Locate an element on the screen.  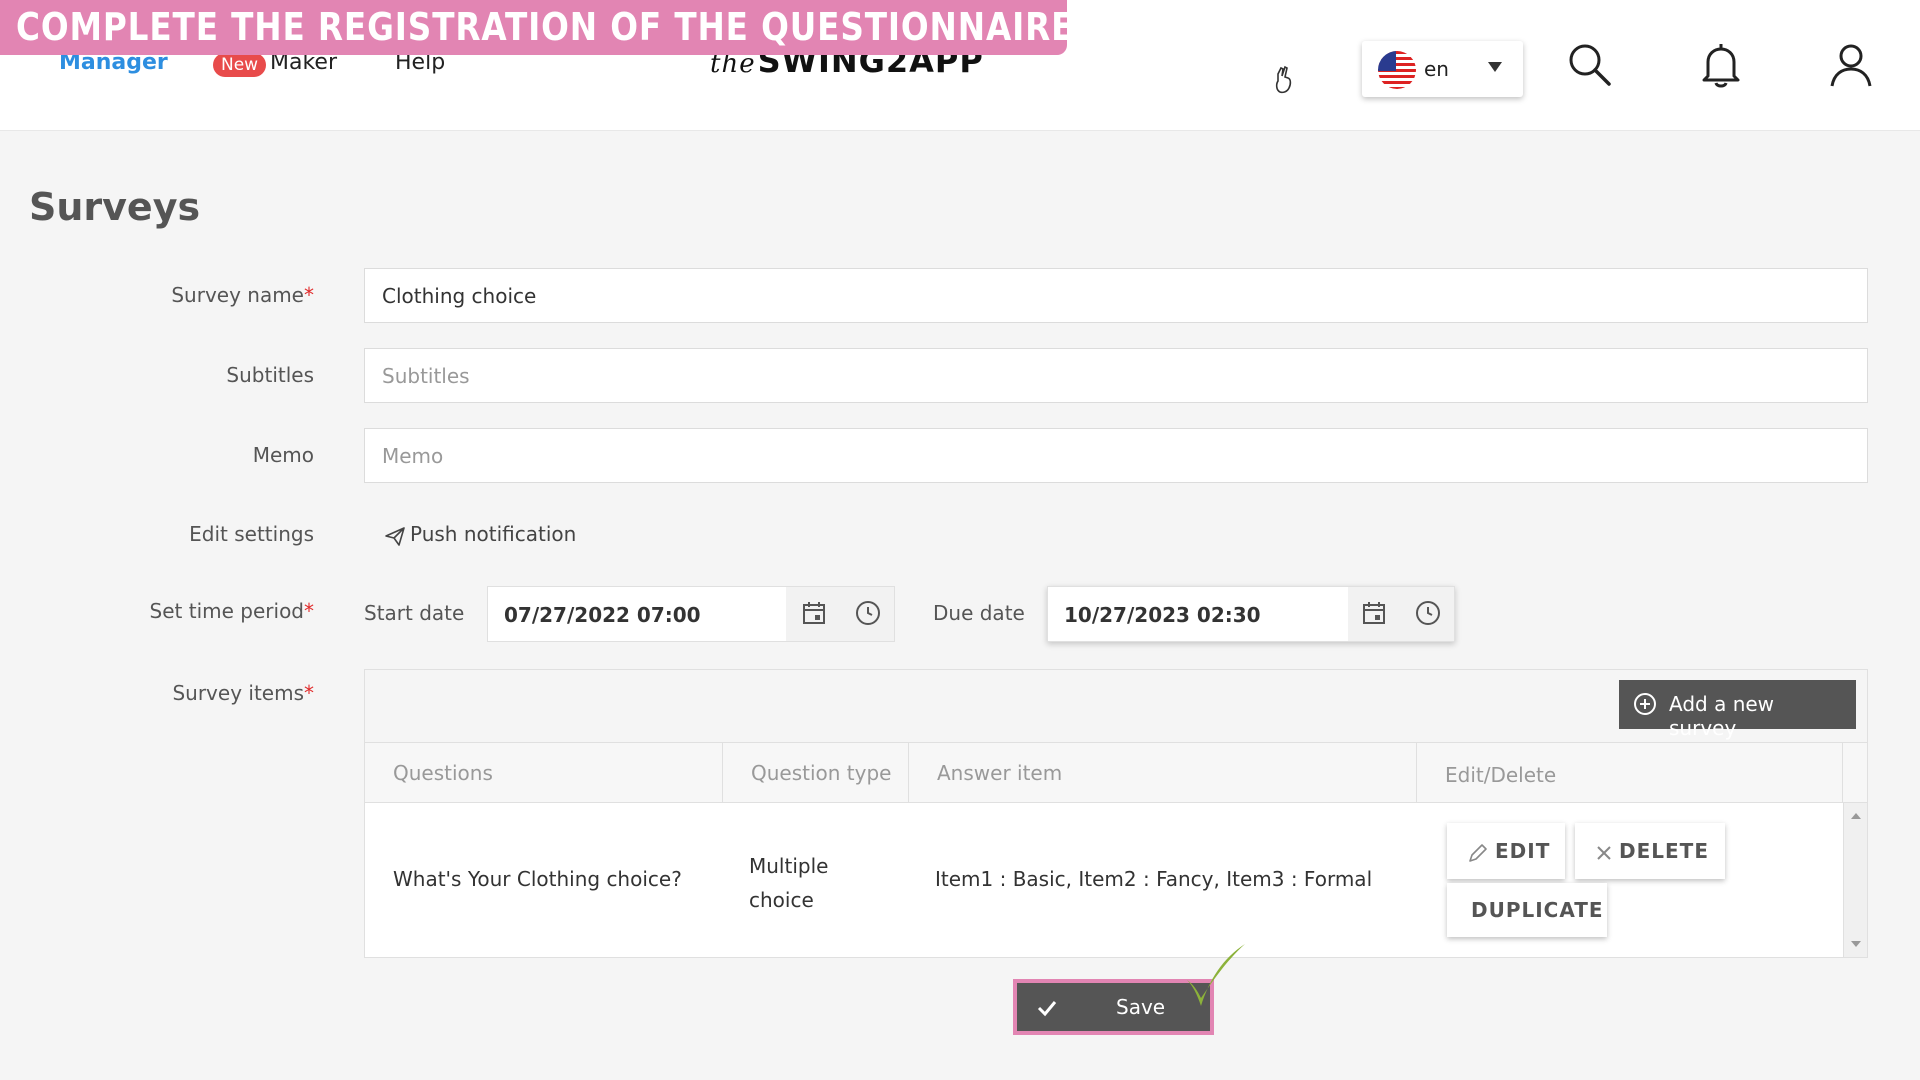
subtitles-label: Subtitles is located at coordinates (270, 375).